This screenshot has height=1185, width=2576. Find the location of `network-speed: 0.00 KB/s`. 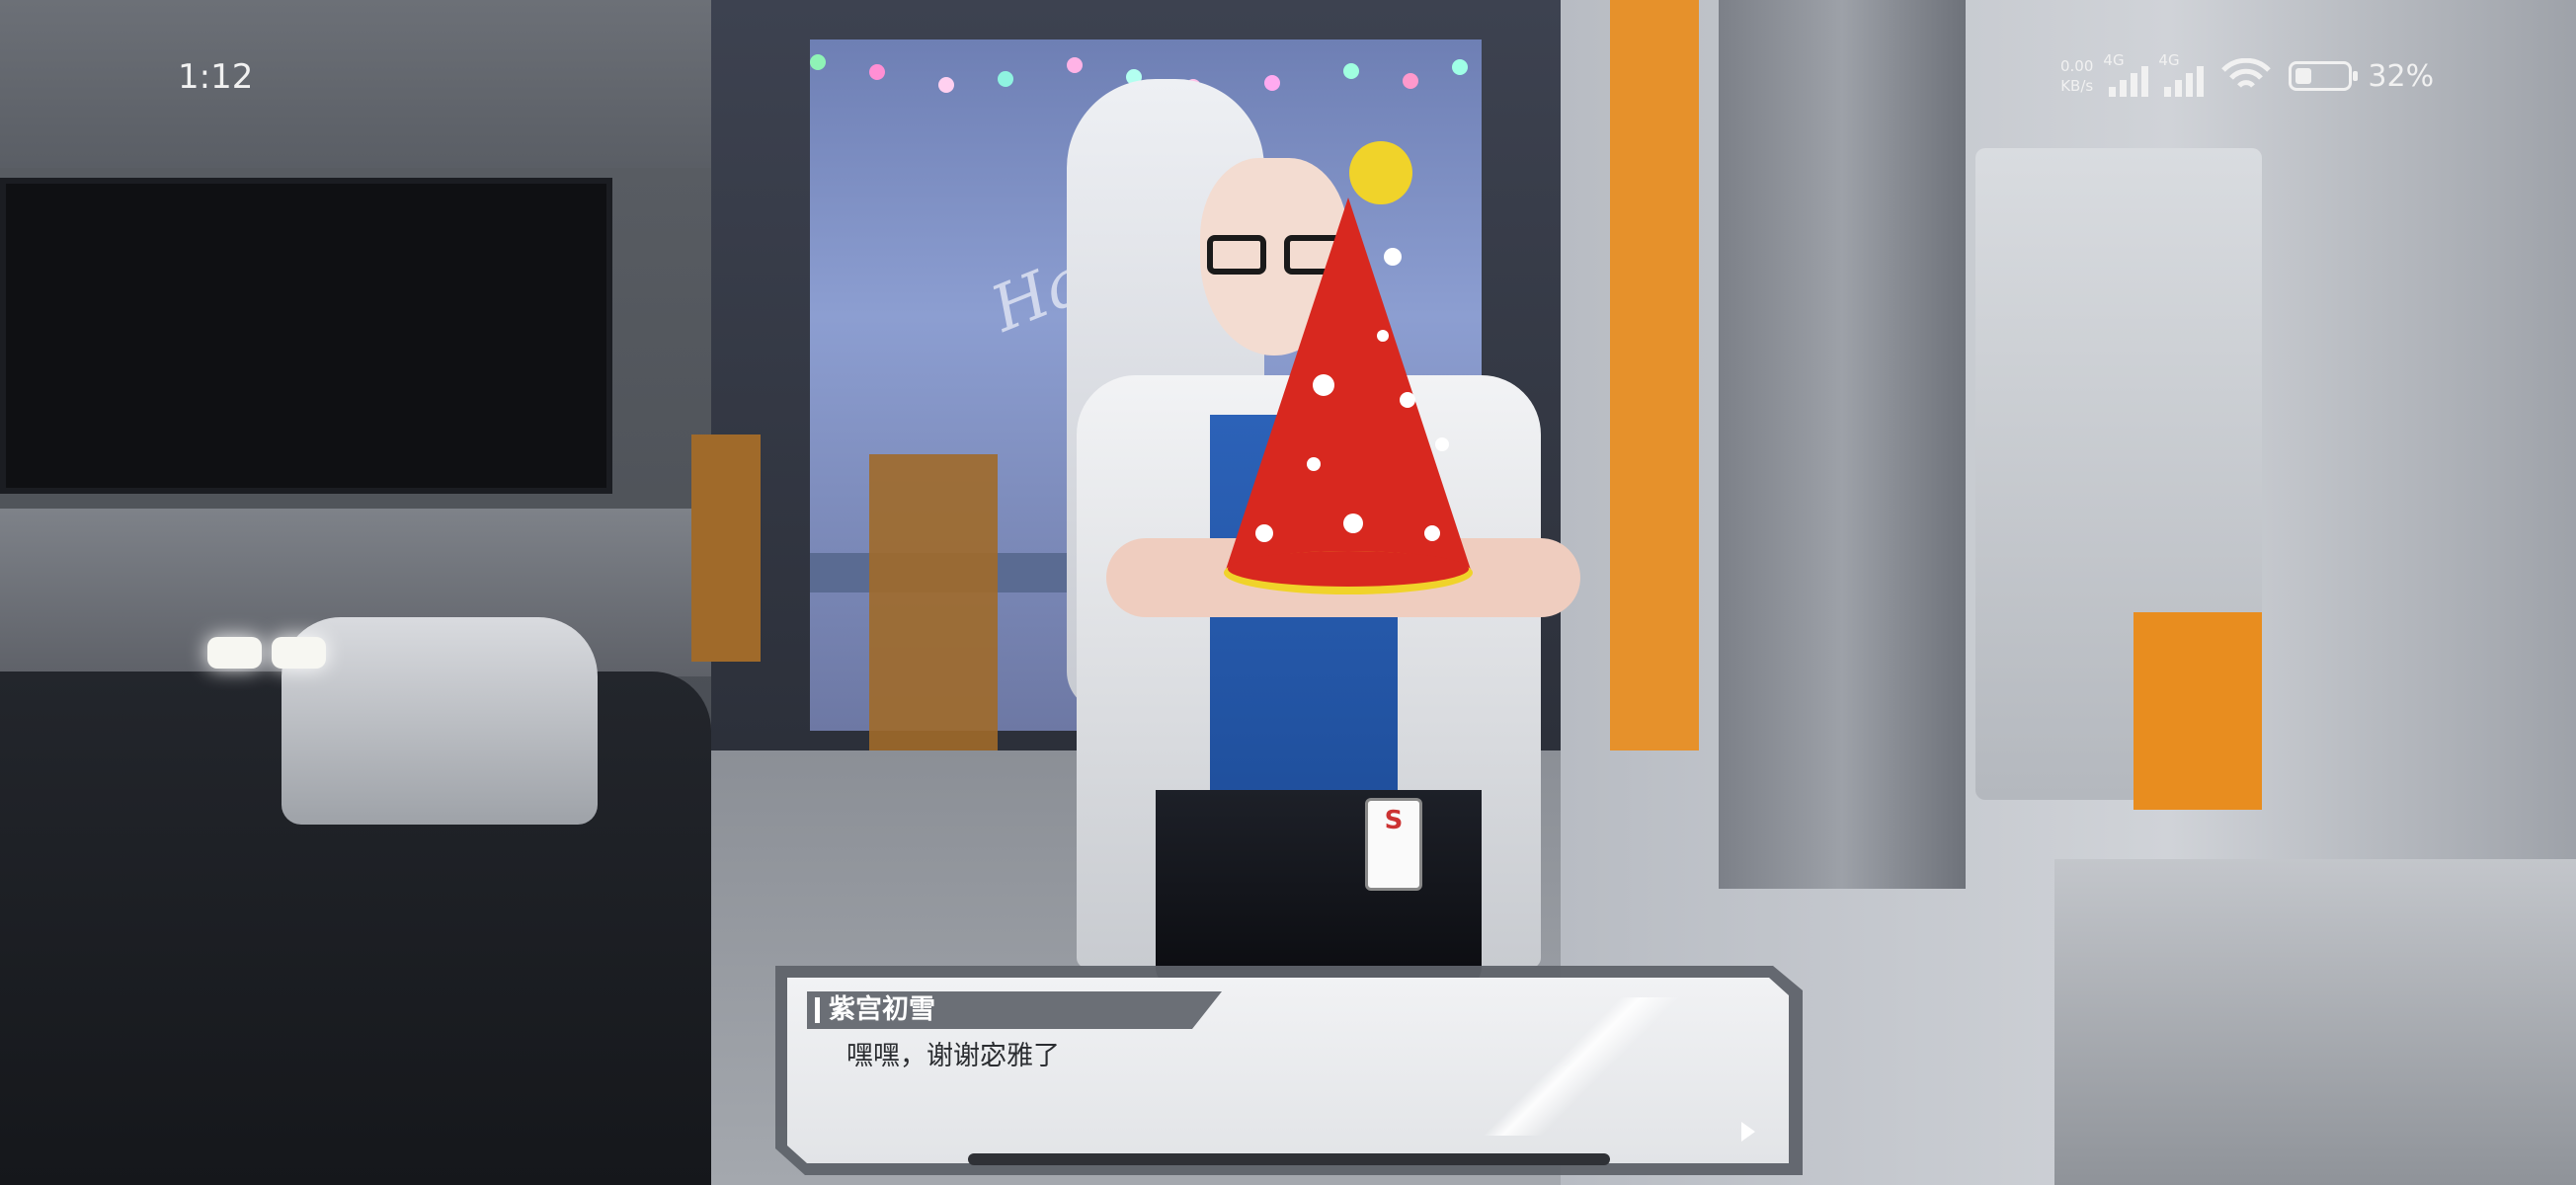

network-speed: 0.00 KB/s is located at coordinates (2076, 76).